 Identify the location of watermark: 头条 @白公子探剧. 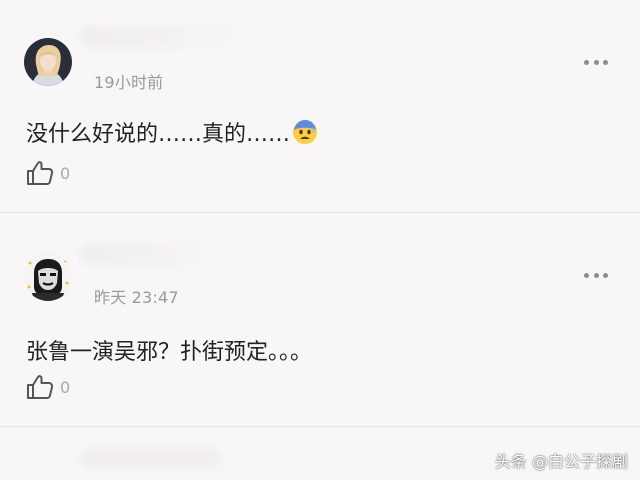
(561, 461).